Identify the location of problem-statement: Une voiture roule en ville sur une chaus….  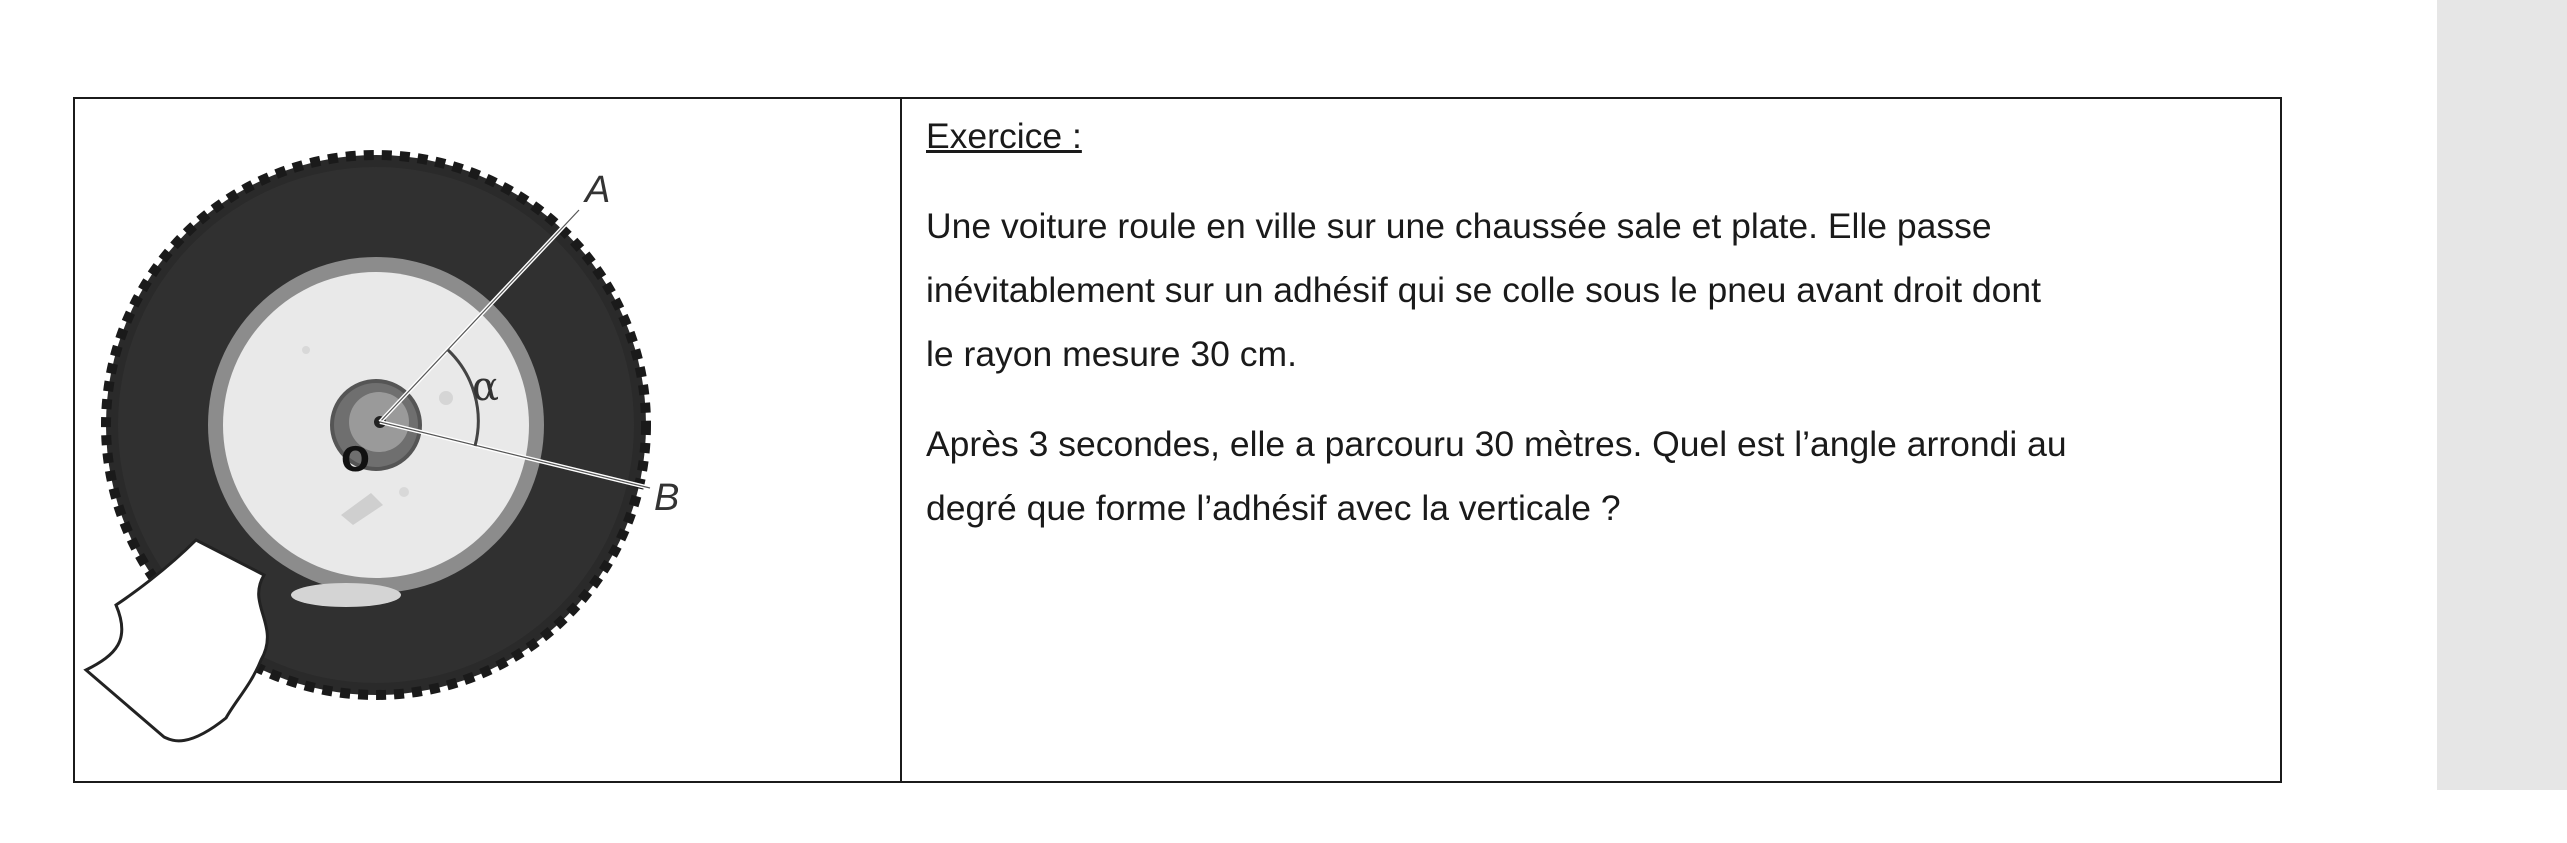
(1596, 290).